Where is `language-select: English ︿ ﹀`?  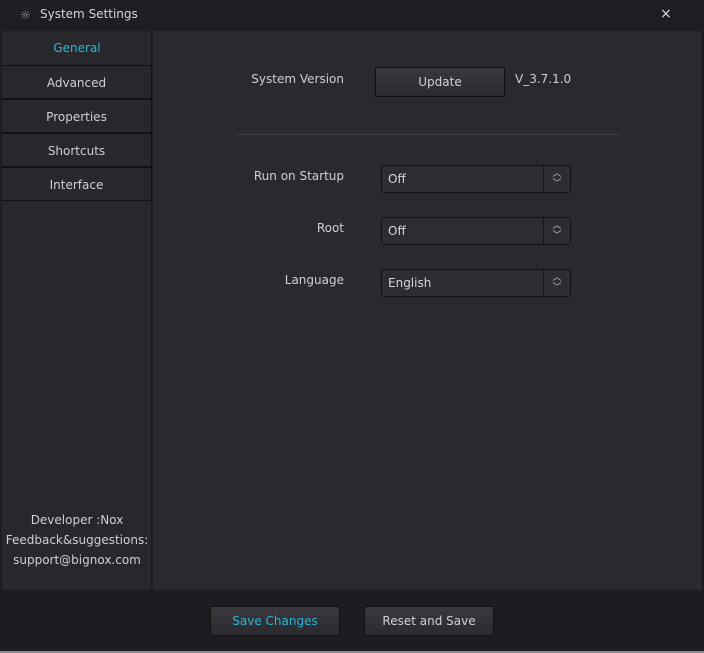
language-select: English ︿ ﹀ is located at coordinates (476, 283).